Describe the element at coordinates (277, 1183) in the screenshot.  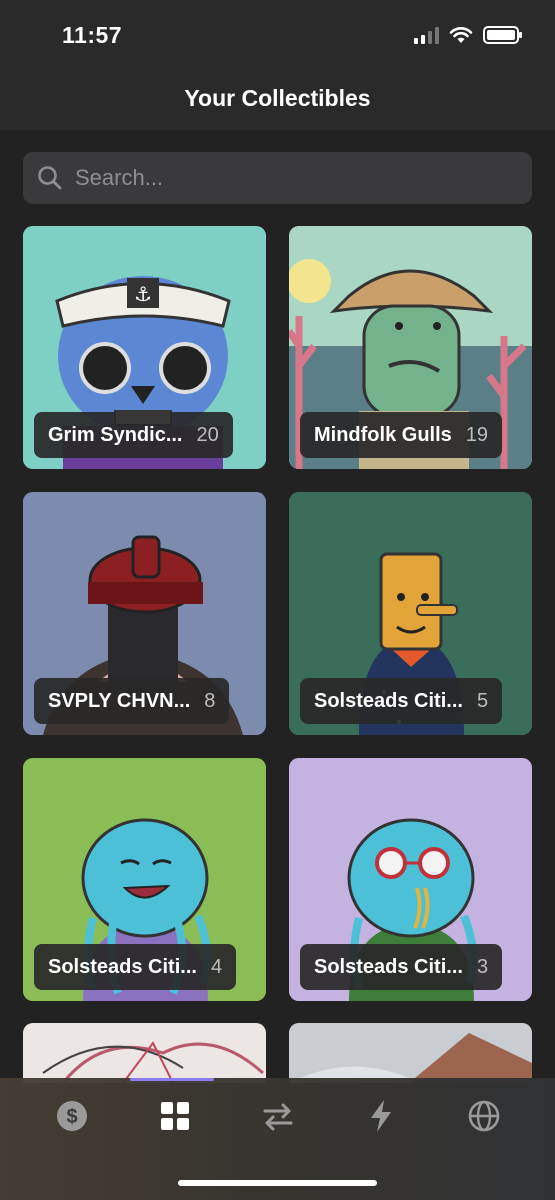
I see `home-indicator` at that location.